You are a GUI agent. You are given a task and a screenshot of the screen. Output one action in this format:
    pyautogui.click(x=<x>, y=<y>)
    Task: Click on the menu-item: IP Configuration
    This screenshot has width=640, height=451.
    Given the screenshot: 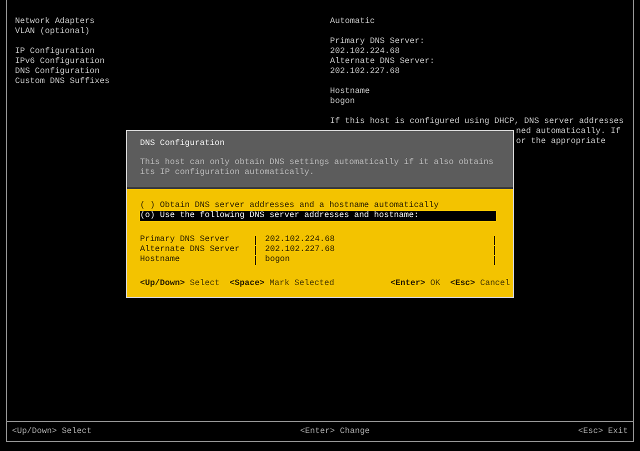 What is the action you would take?
    pyautogui.click(x=172, y=52)
    